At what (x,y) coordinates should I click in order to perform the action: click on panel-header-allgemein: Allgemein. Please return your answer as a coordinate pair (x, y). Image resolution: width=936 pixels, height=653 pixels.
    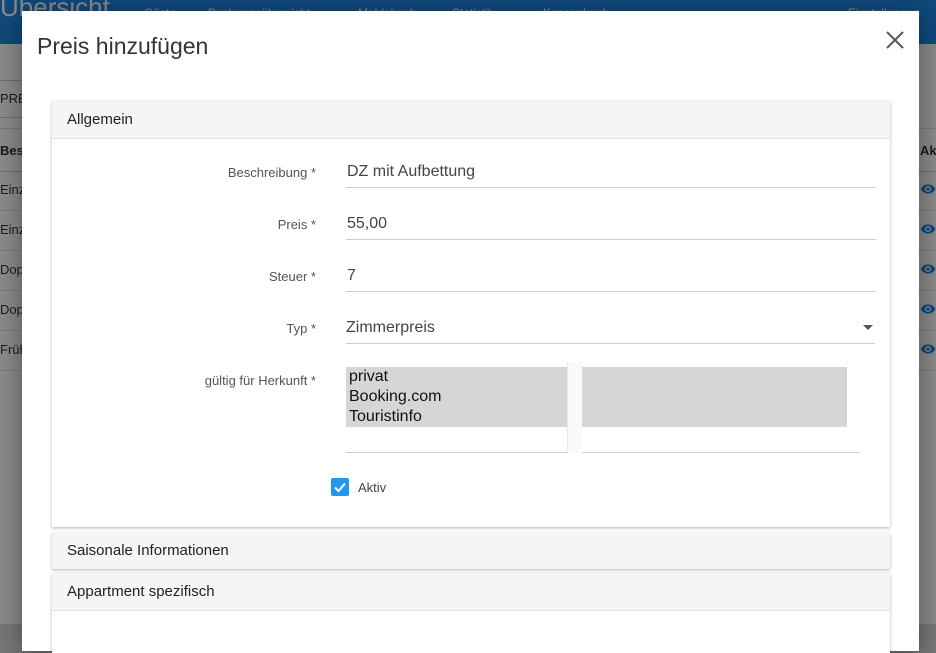
    Looking at the image, I should click on (471, 120).